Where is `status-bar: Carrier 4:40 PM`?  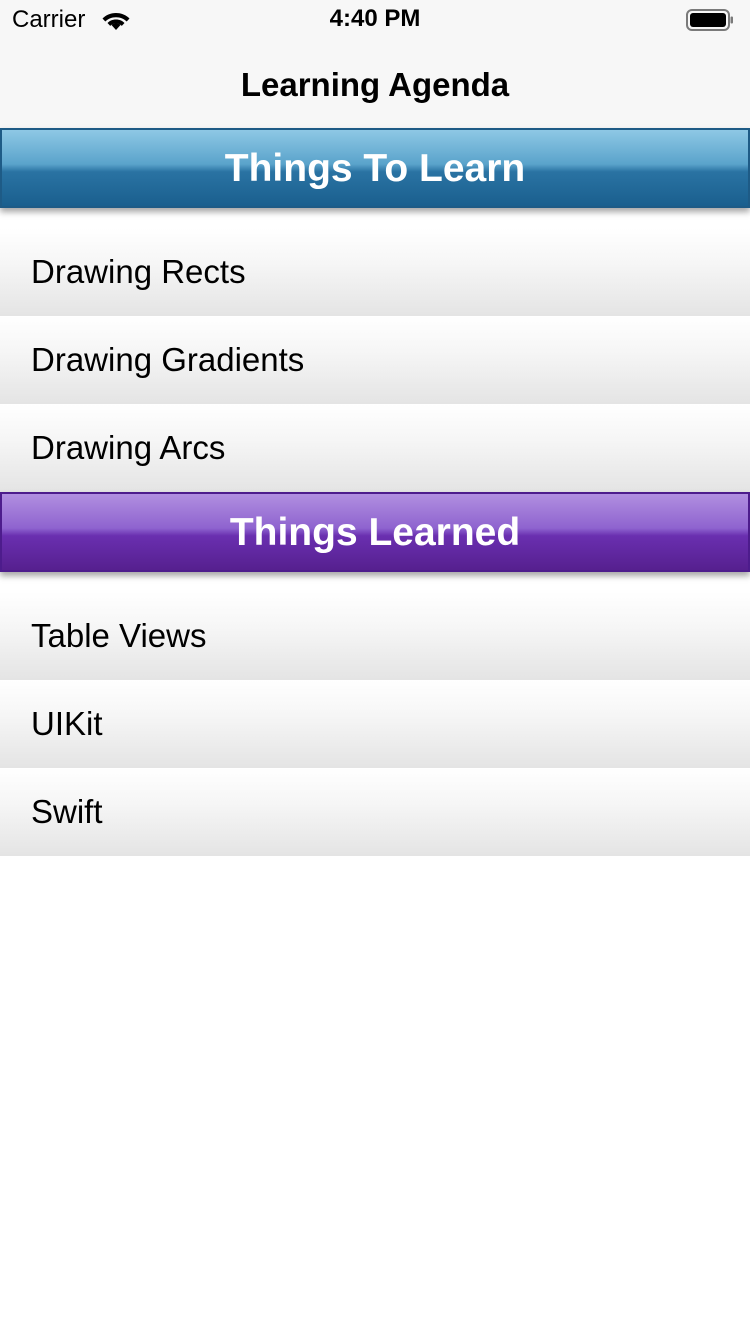
status-bar: Carrier 4:40 PM is located at coordinates (375, 20).